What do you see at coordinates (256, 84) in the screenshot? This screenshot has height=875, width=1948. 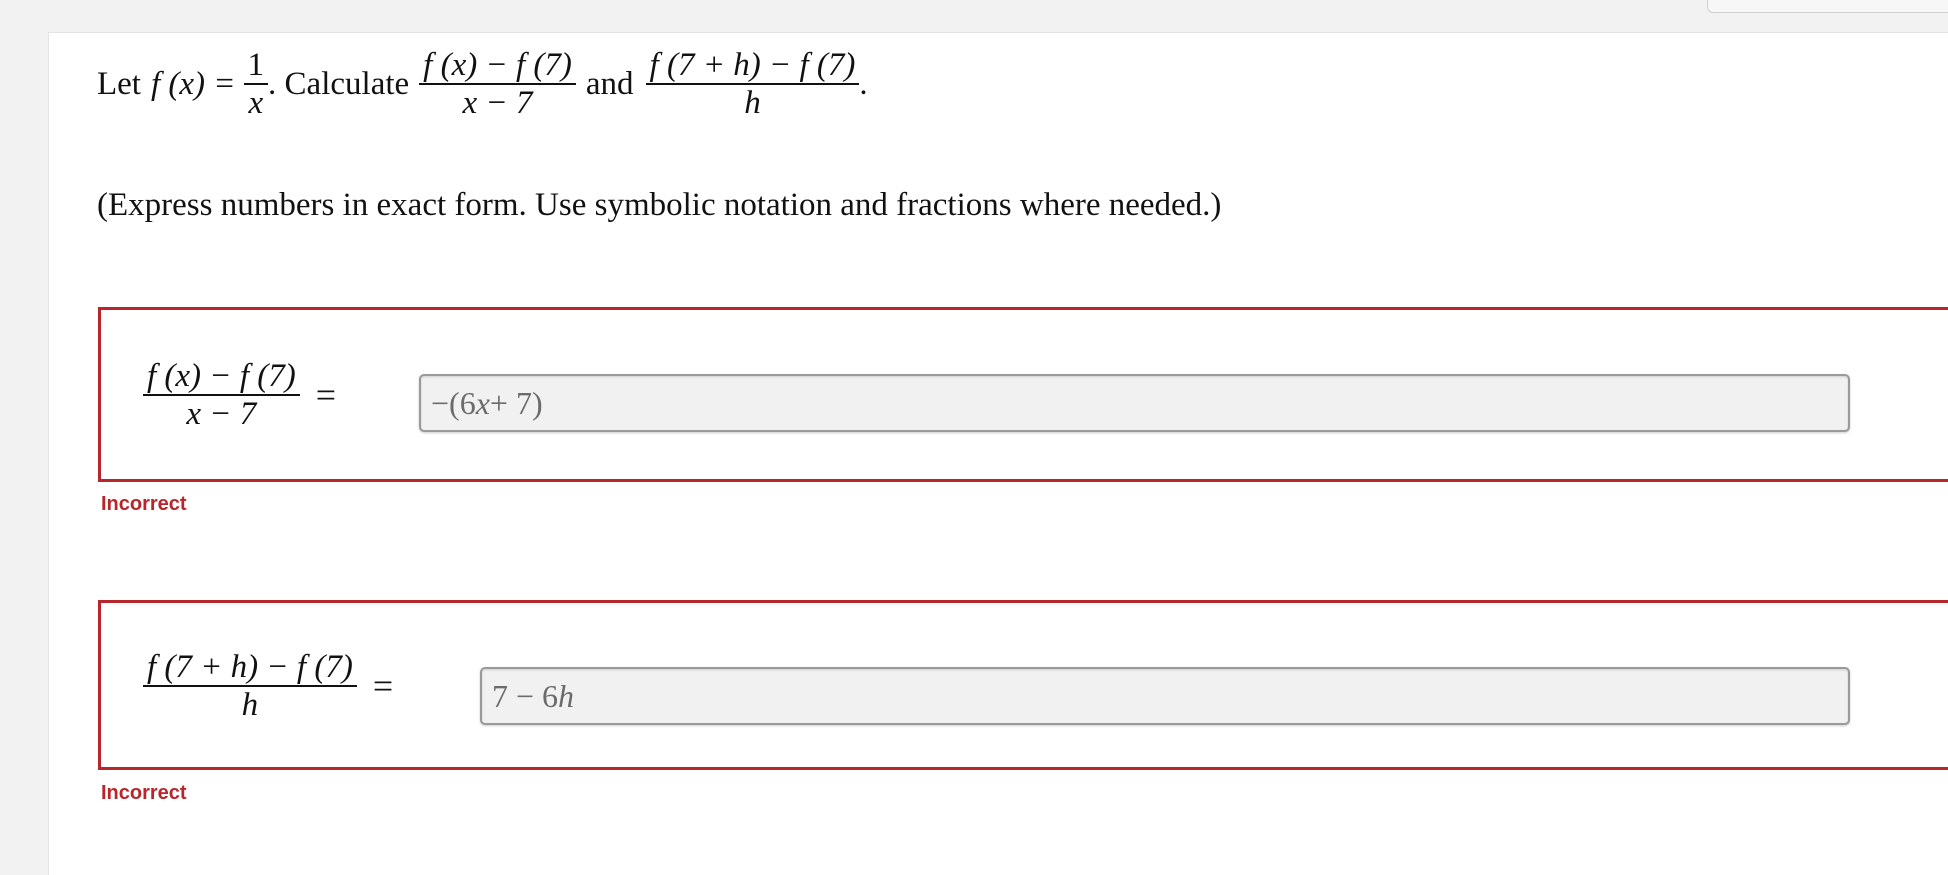 I see `function-definition-fraction: 1 x` at bounding box center [256, 84].